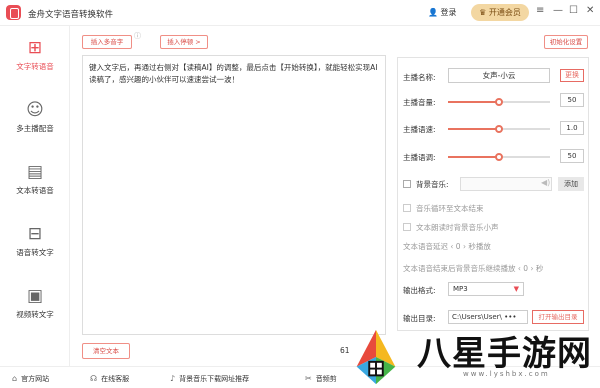 Image resolution: width=600 pixels, height=388 pixels. Describe the element at coordinates (516, 289) in the screenshot. I see `chevron-down-icon: ▼` at that location.